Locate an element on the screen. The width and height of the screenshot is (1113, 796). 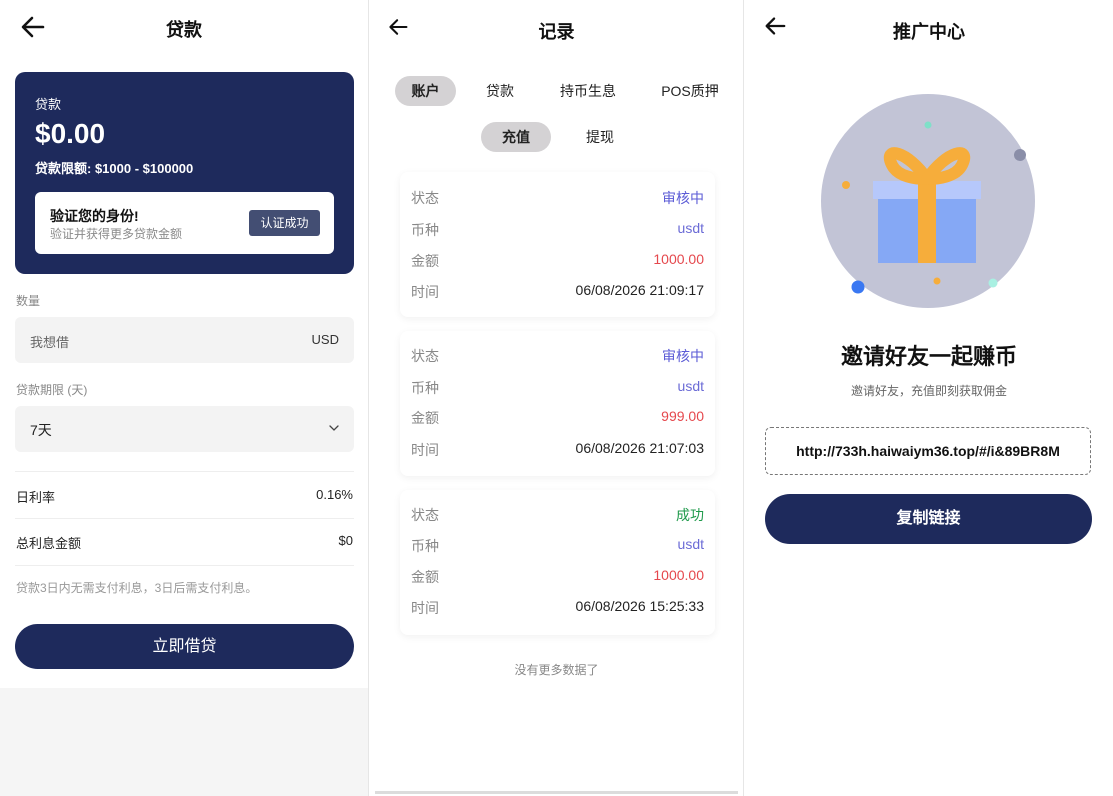
daily-rate-label: 日利率 is located at coordinates (36, 497).